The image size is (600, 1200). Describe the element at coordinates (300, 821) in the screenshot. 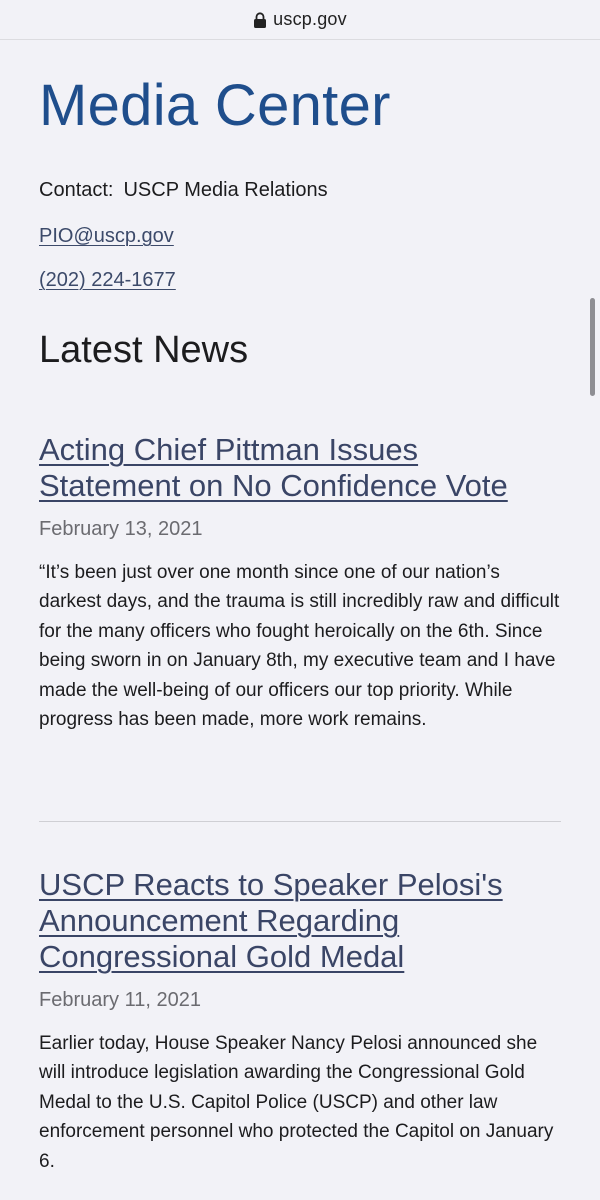

I see `article-divider` at that location.